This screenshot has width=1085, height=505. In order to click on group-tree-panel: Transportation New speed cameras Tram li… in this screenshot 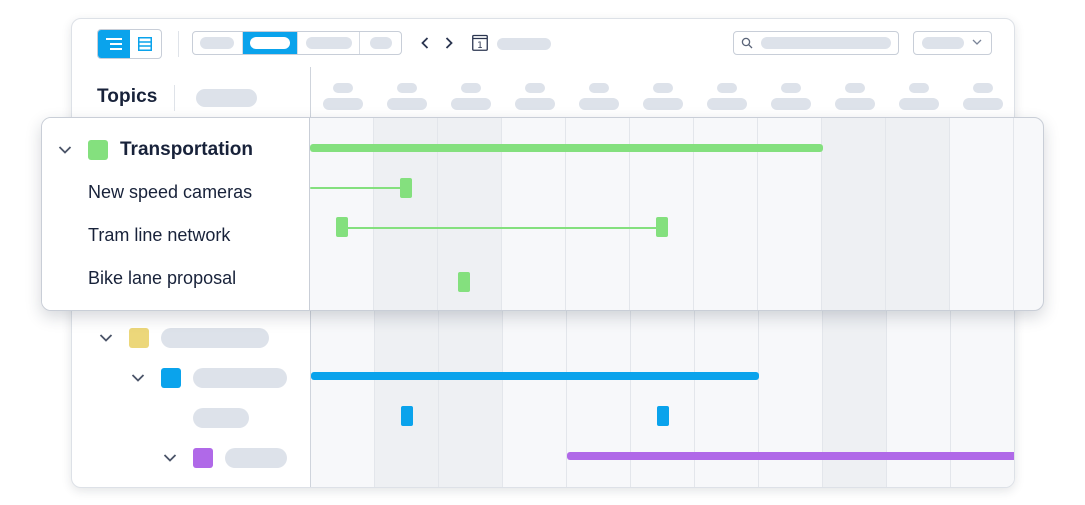, I will do `click(176, 214)`.